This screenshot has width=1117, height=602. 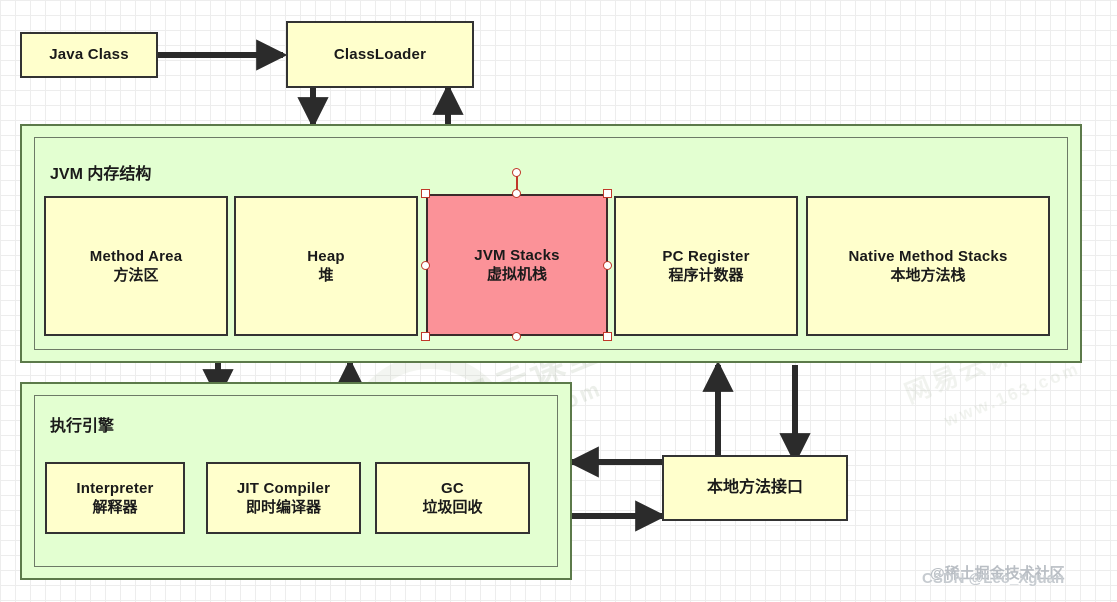 What do you see at coordinates (928, 266) in the screenshot?
I see `node-native-method-stacks: Native Method Stacks 本地方法栈` at bounding box center [928, 266].